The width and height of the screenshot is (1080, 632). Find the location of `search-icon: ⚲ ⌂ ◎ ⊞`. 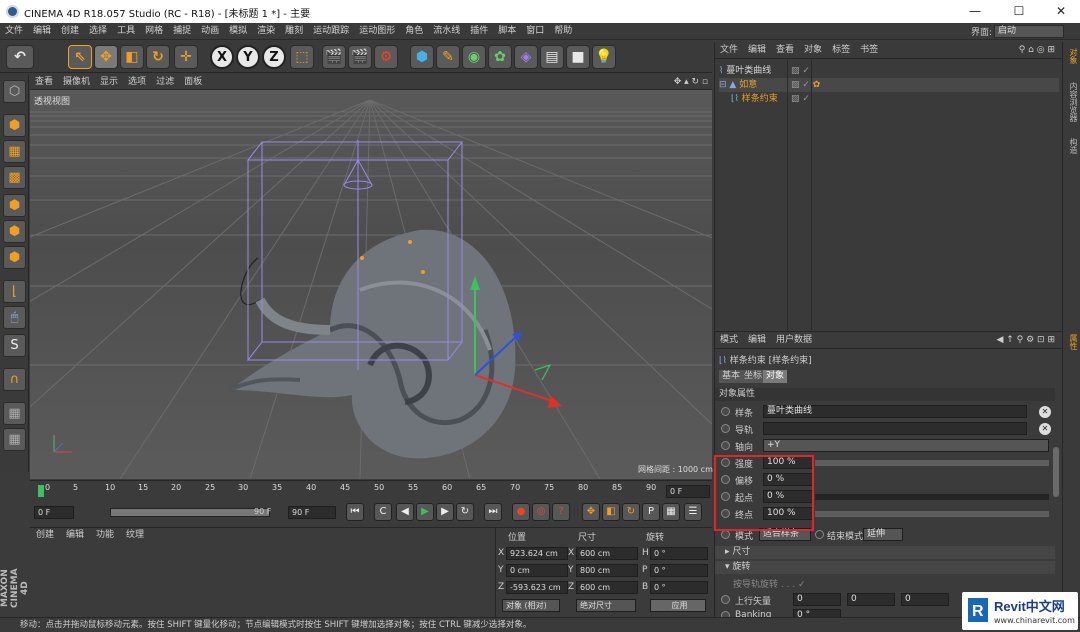

search-icon: ⚲ ⌂ ◎ ⊞ is located at coordinates (1037, 50).